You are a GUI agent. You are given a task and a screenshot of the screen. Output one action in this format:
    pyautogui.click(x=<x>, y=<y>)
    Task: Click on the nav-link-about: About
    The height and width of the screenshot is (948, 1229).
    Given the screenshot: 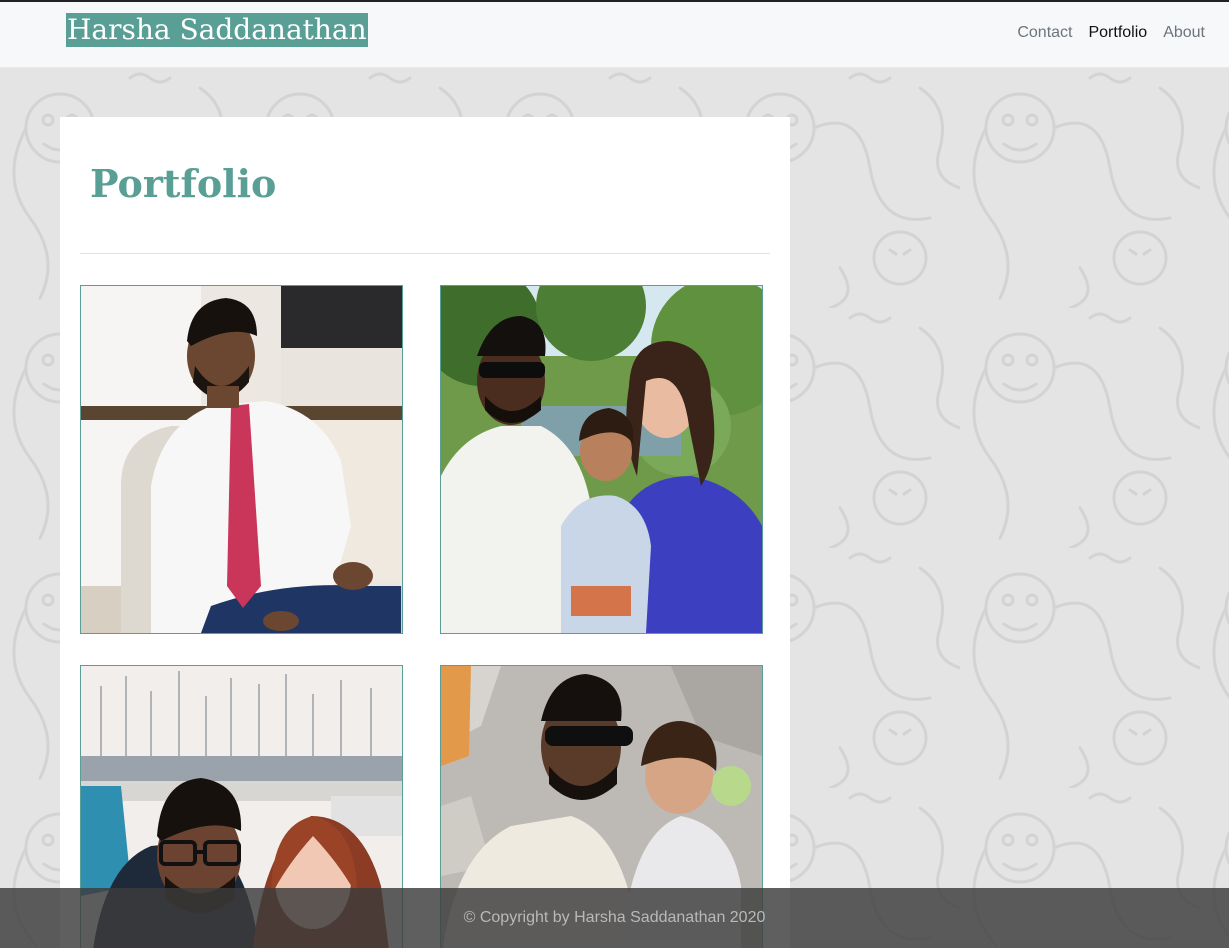 What is the action you would take?
    pyautogui.click(x=1184, y=33)
    